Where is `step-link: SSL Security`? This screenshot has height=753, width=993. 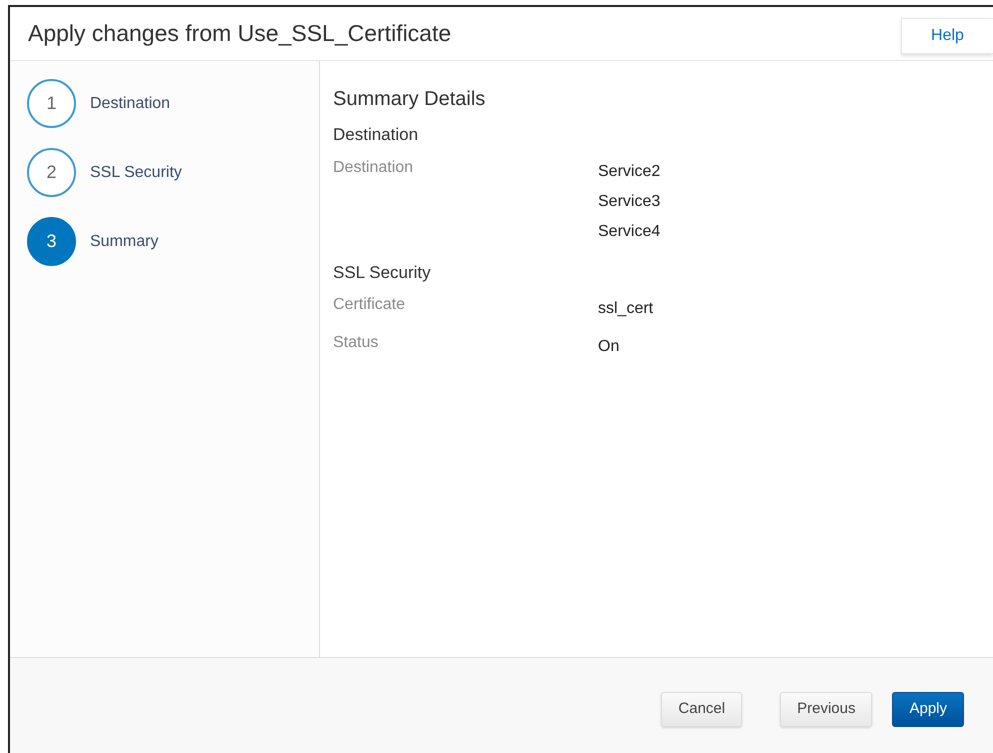 step-link: SSL Security is located at coordinates (136, 172).